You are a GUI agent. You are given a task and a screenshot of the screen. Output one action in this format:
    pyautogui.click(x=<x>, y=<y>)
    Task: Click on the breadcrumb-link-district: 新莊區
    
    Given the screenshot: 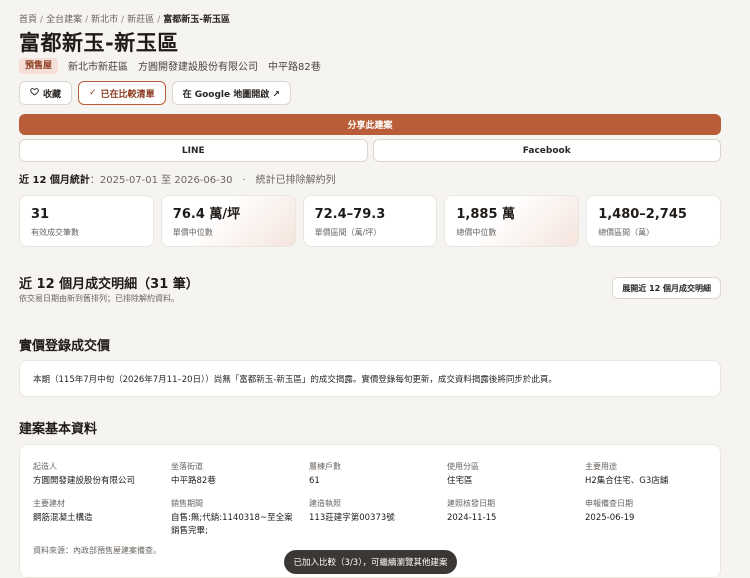 What is the action you would take?
    pyautogui.click(x=140, y=20)
    